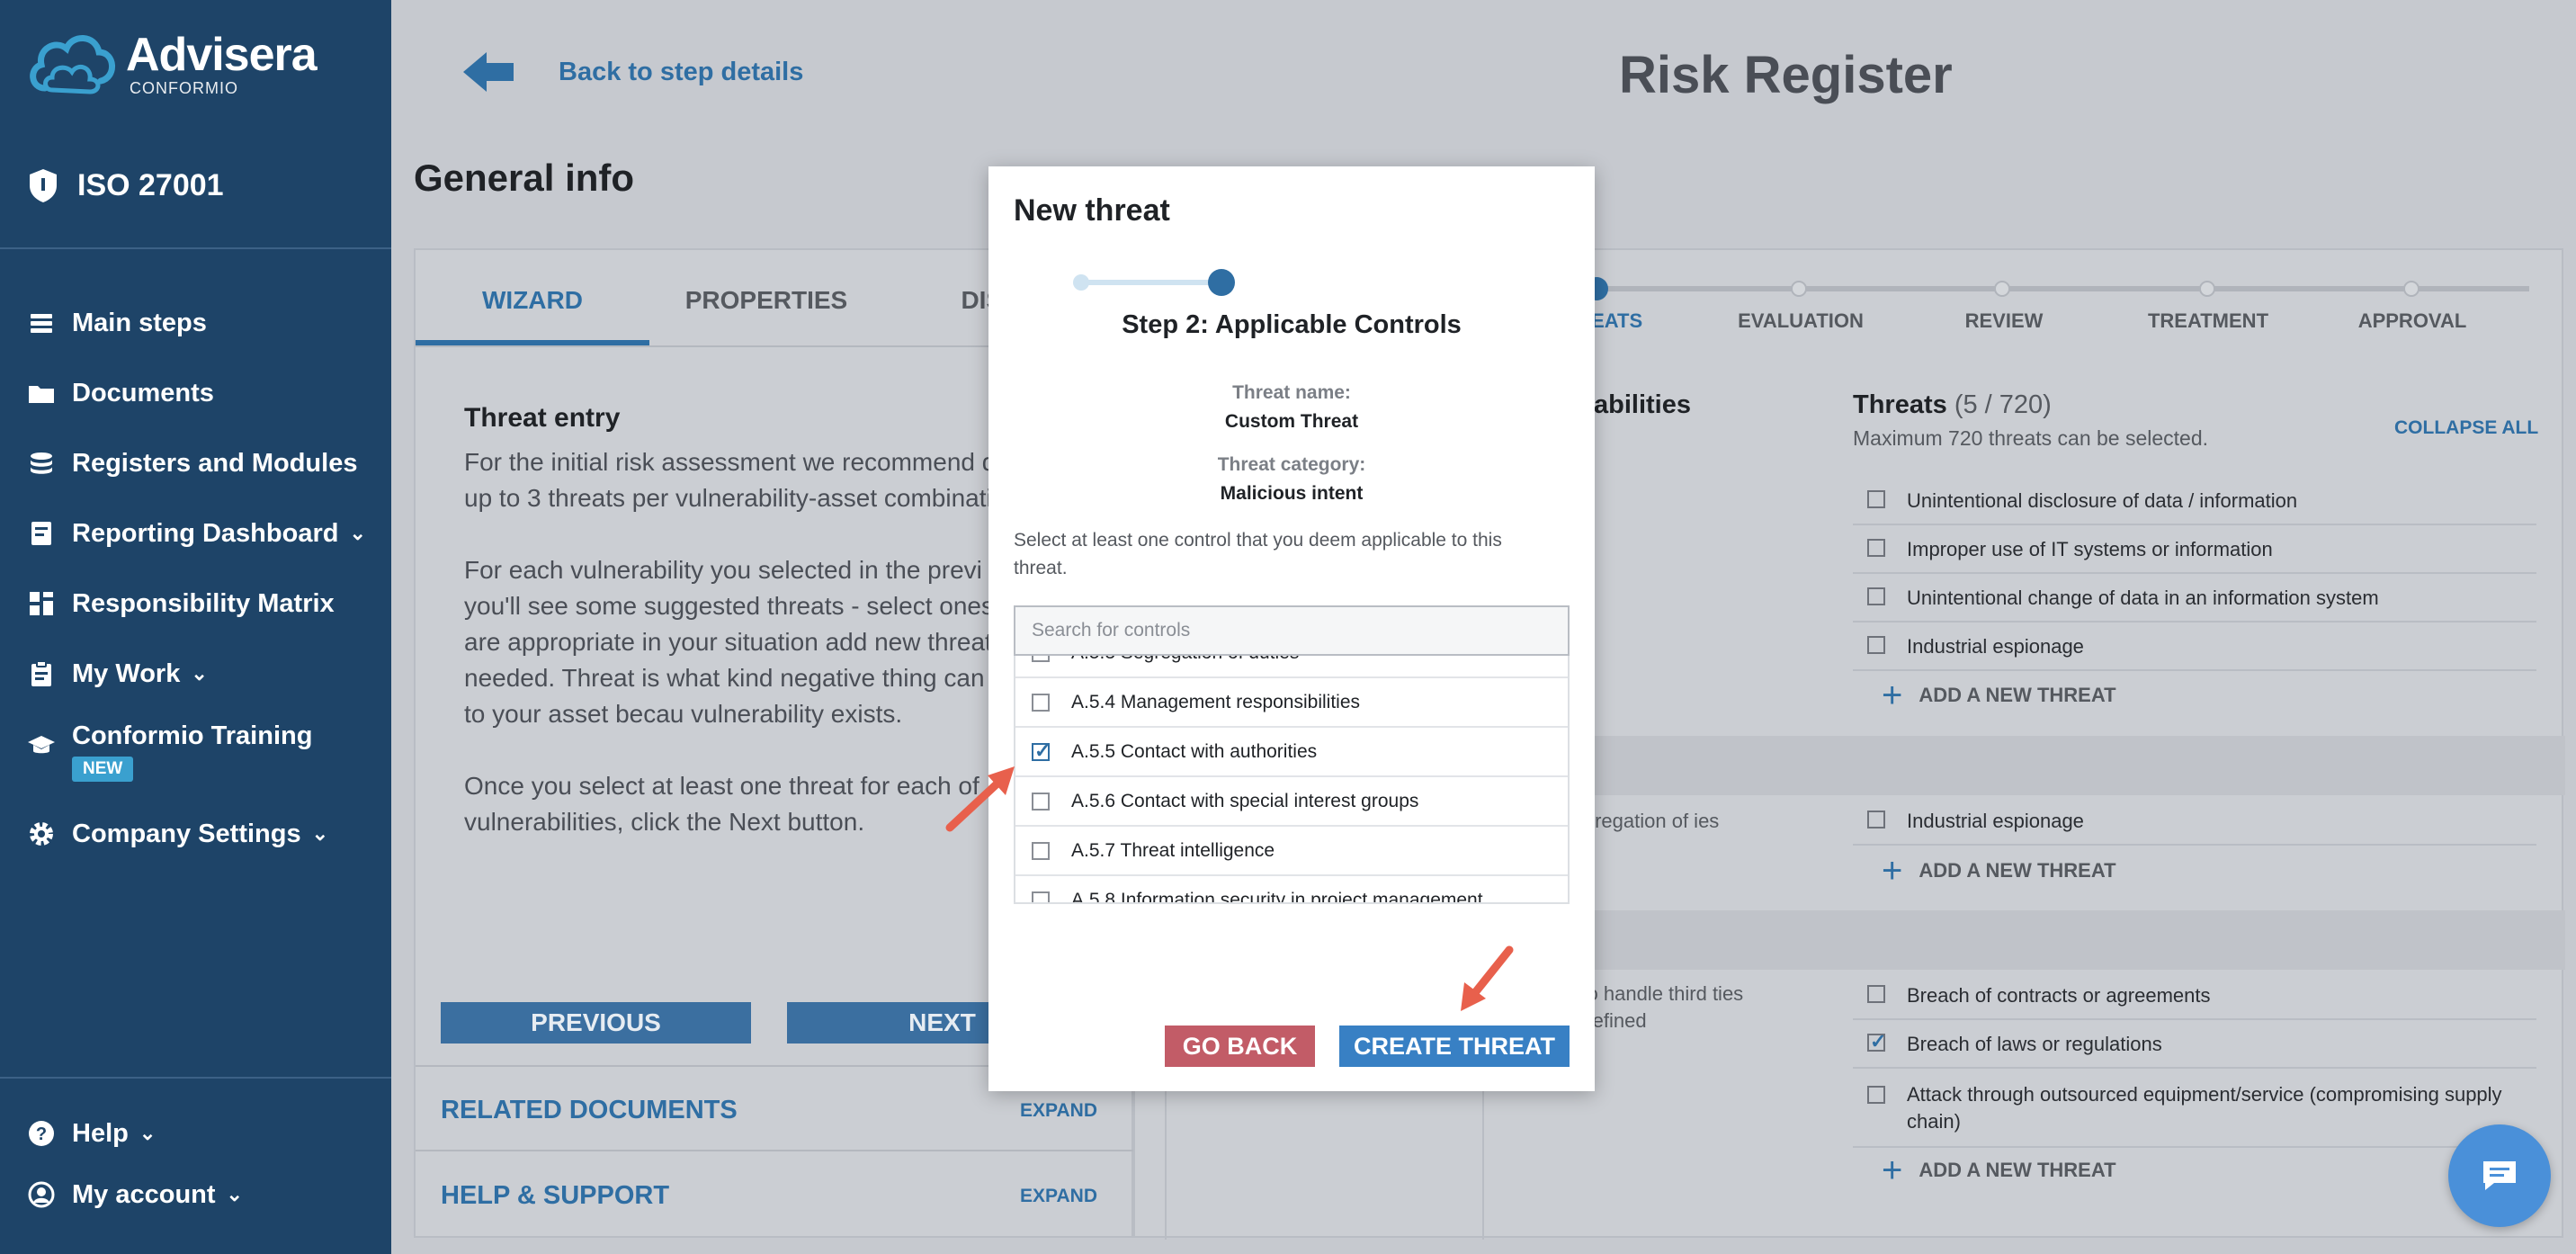 Image resolution: width=2576 pixels, height=1254 pixels. Describe the element at coordinates (596, 1023) in the screenshot. I see `previous-button: PREVIOUS` at that location.